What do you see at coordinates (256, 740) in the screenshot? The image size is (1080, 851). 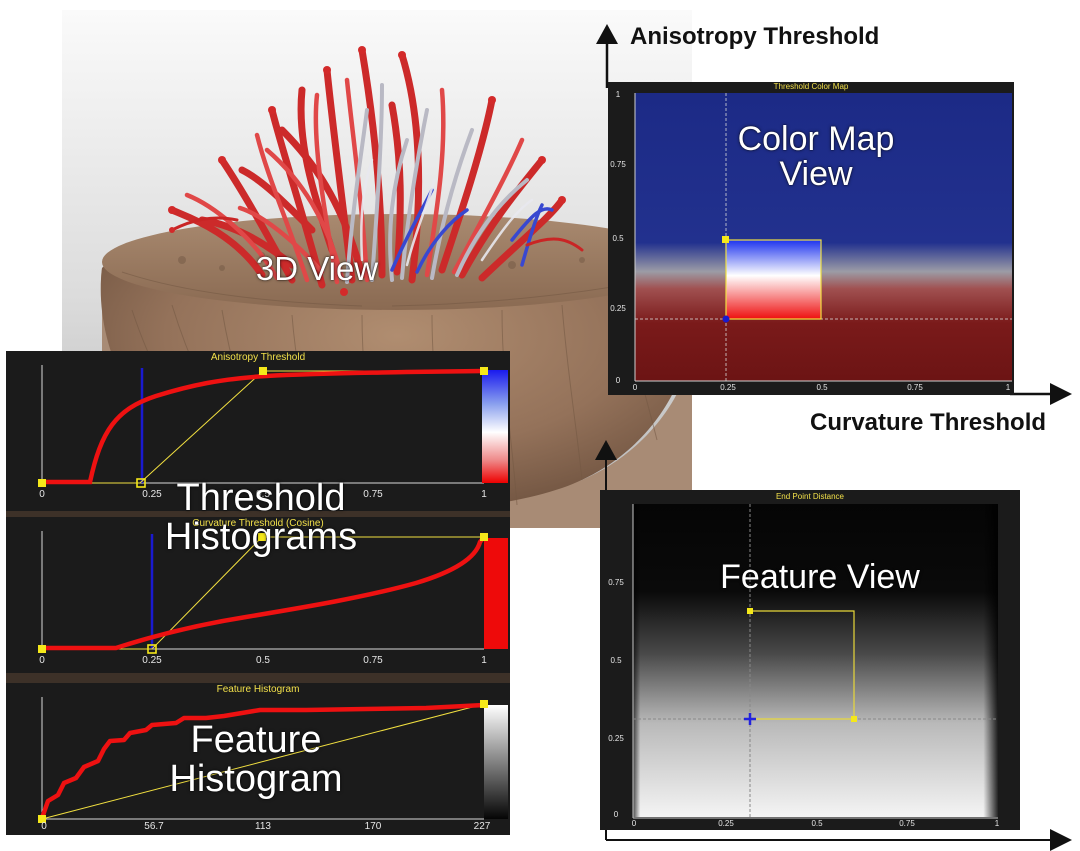 I see `feature-histogram-label-line1: Feature` at bounding box center [256, 740].